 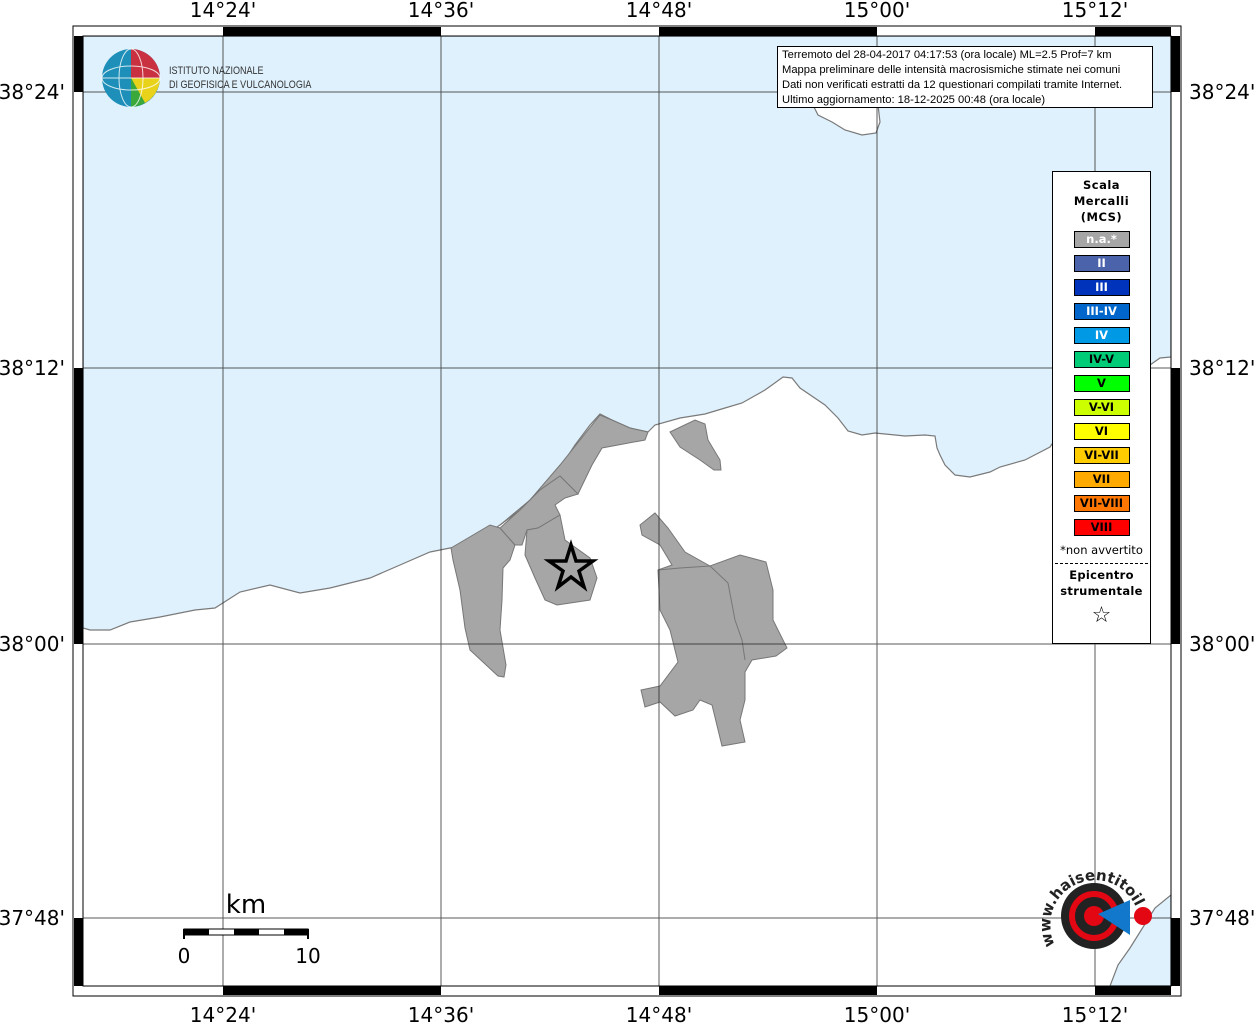 I want to click on legend-item: VII-VIII, so click(x=1101, y=503).